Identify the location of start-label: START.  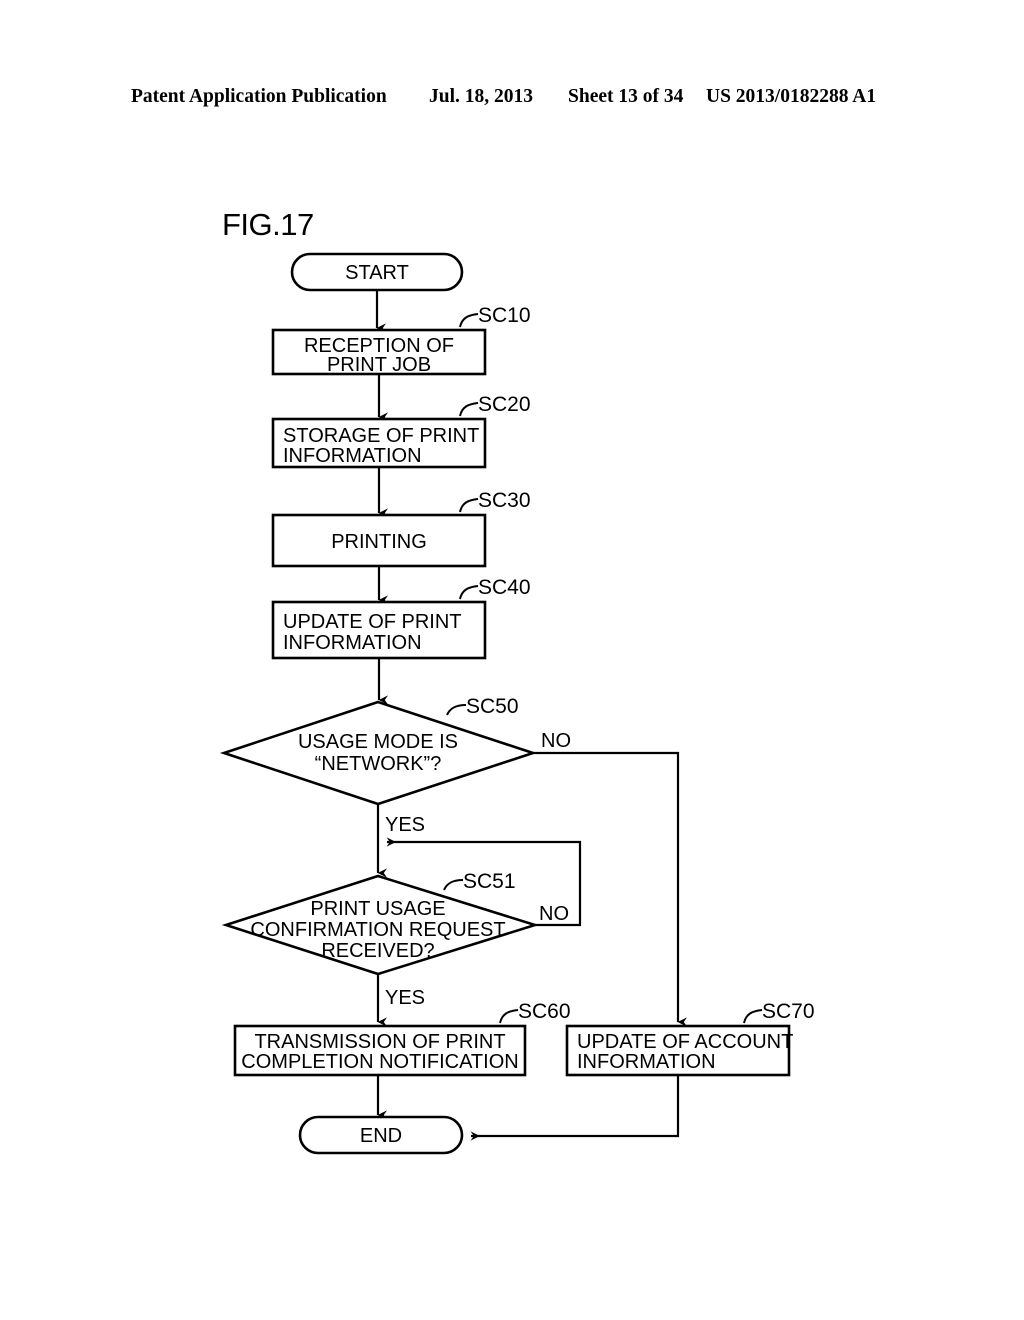
(377, 273).